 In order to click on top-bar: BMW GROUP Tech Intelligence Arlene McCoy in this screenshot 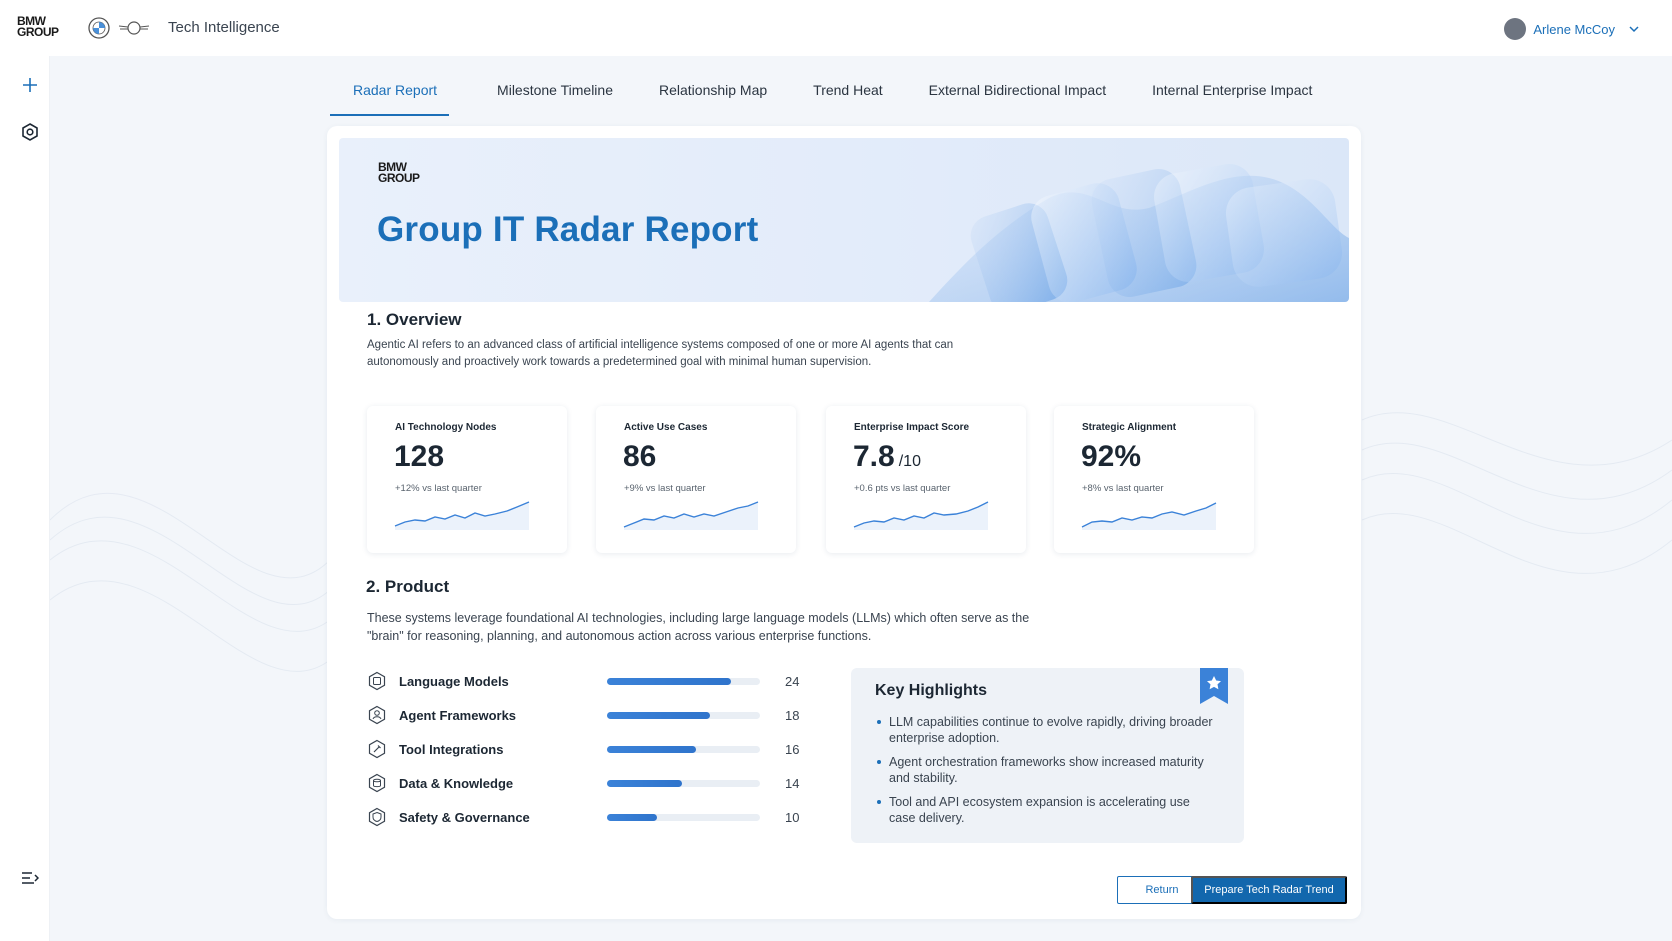, I will do `click(836, 28)`.